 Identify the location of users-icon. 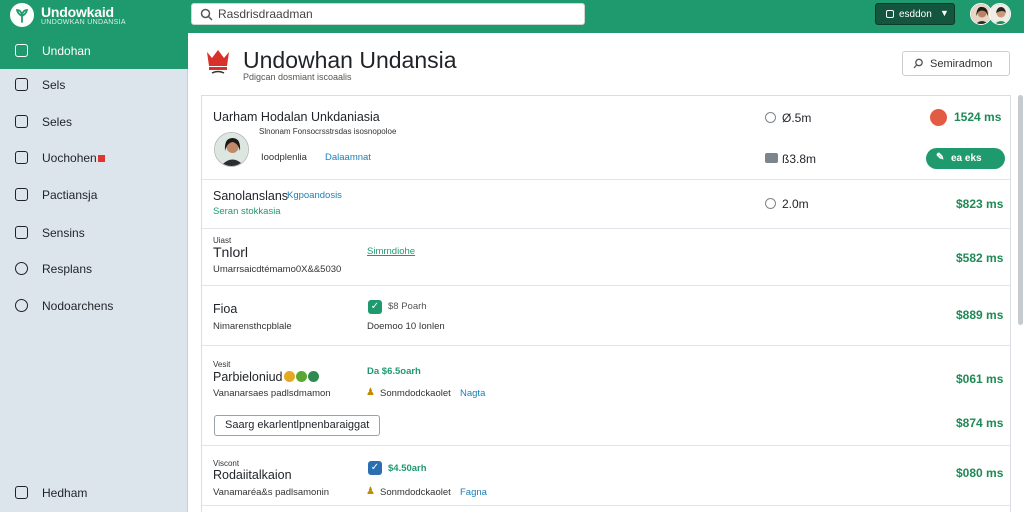
(21, 305).